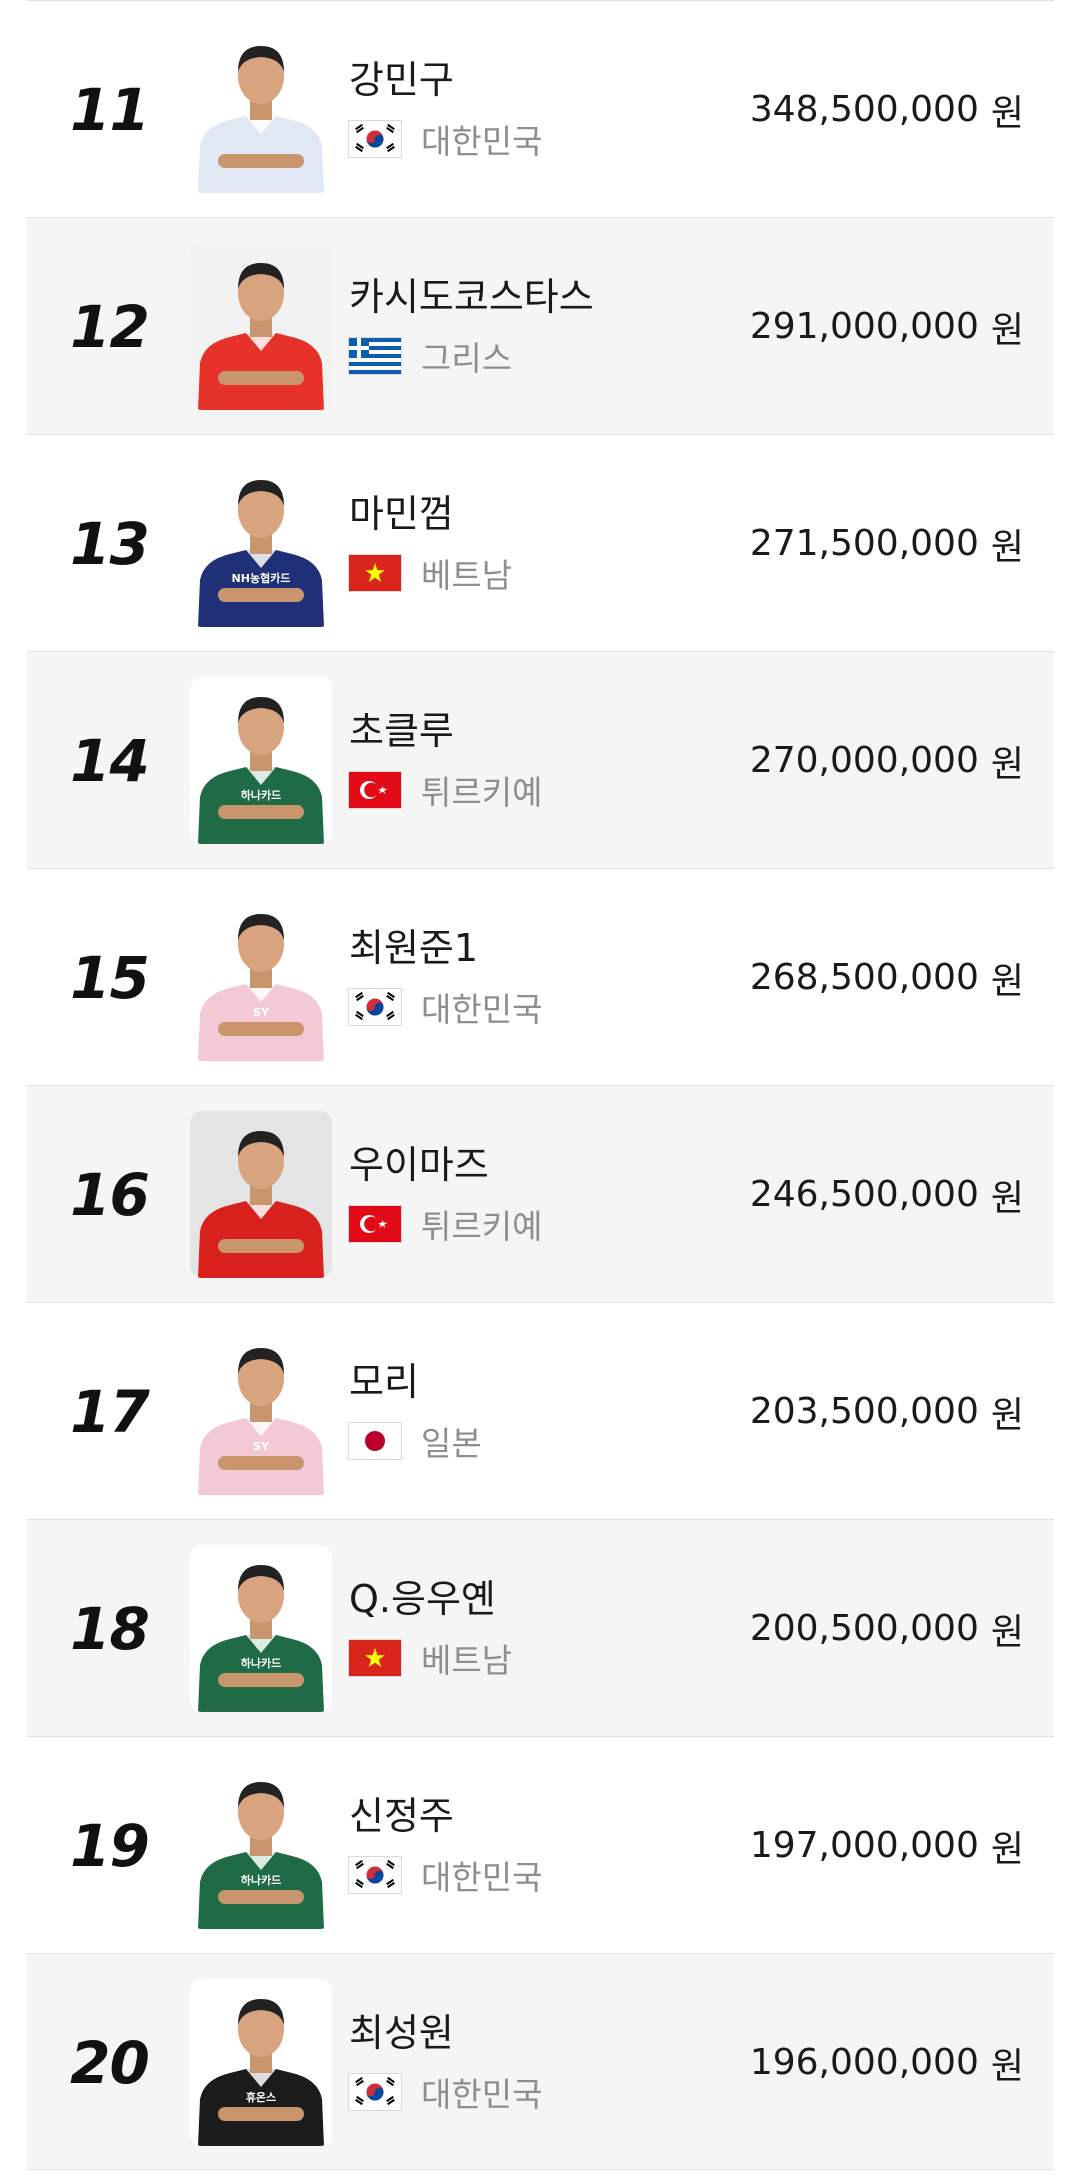 The image size is (1079, 2183). I want to click on prize-money: 246,500,000 원, so click(887, 1194).